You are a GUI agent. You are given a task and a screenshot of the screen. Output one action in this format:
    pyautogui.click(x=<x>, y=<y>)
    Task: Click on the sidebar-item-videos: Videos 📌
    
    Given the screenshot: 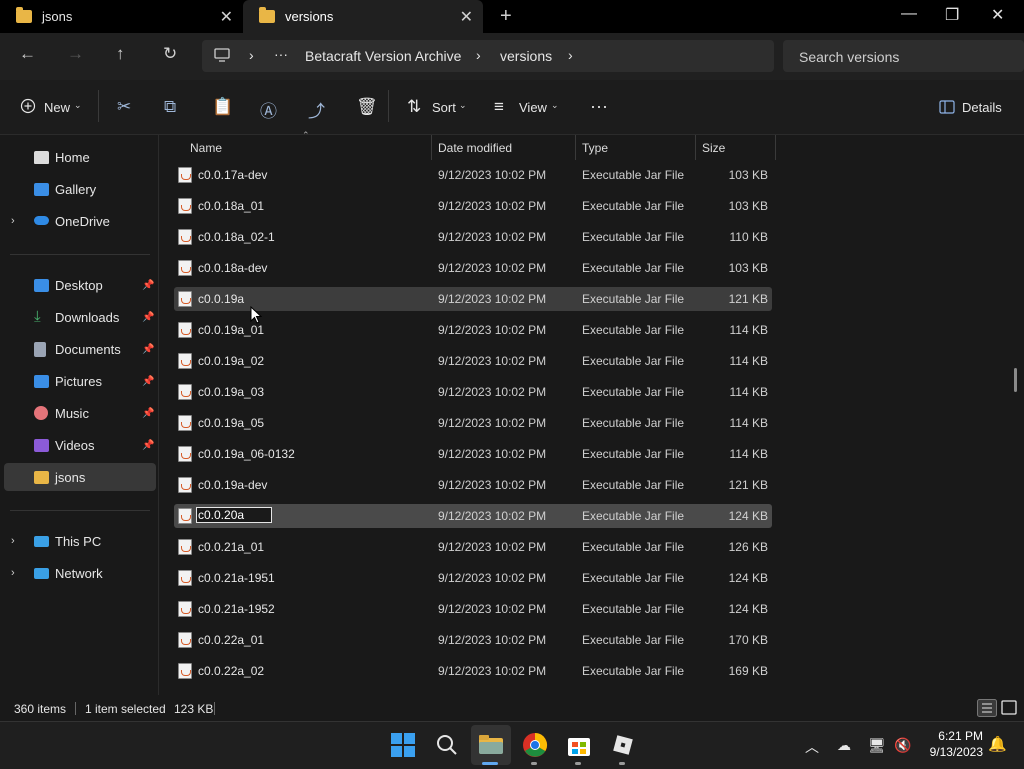 What is the action you would take?
    pyautogui.click(x=78, y=445)
    